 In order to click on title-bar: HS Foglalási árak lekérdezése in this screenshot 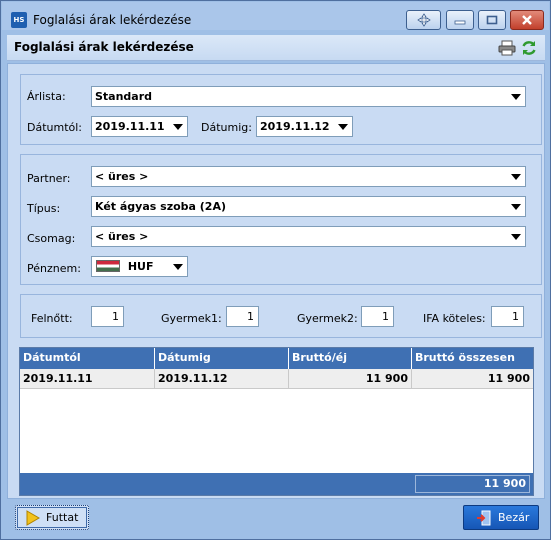, I will do `click(275, 16)`.